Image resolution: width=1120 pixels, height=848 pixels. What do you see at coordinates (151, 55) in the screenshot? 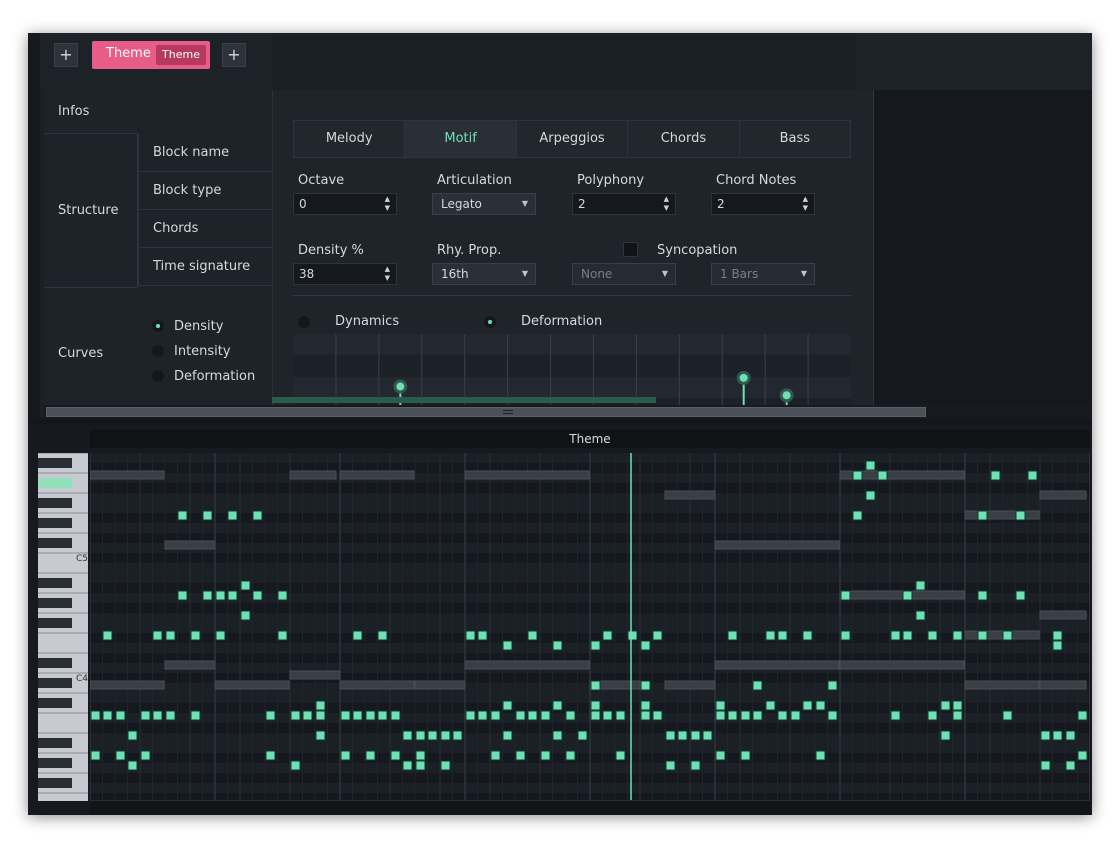
I see `theme-block-chip: Theme Theme` at bounding box center [151, 55].